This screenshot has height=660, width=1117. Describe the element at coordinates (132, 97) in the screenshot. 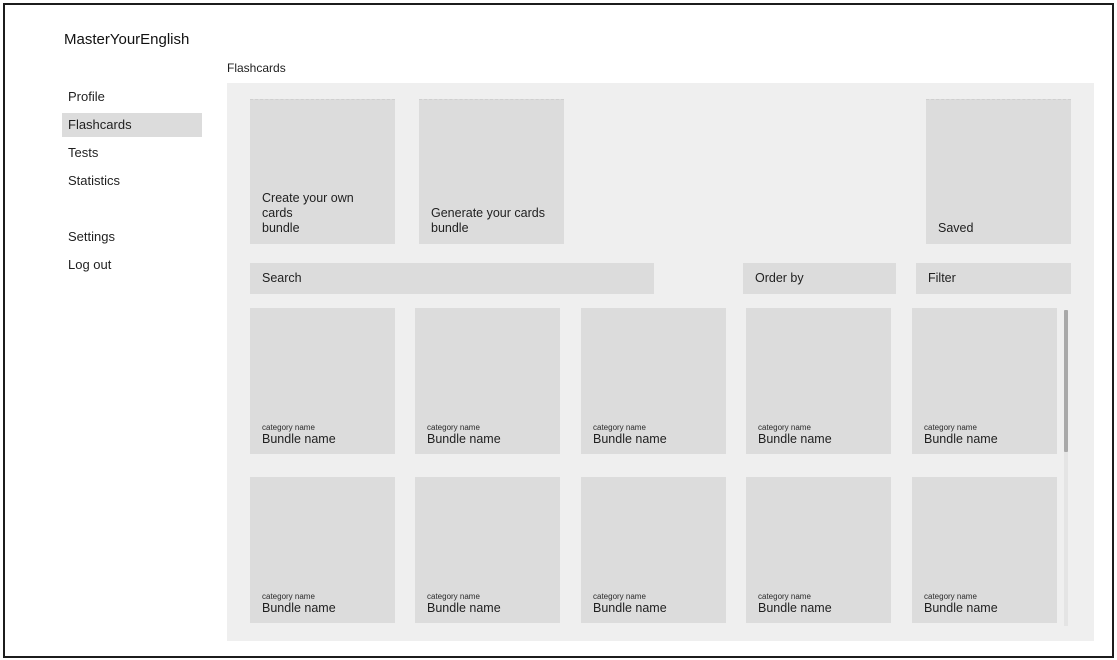

I see `sidebar-item-profile: Profile` at that location.